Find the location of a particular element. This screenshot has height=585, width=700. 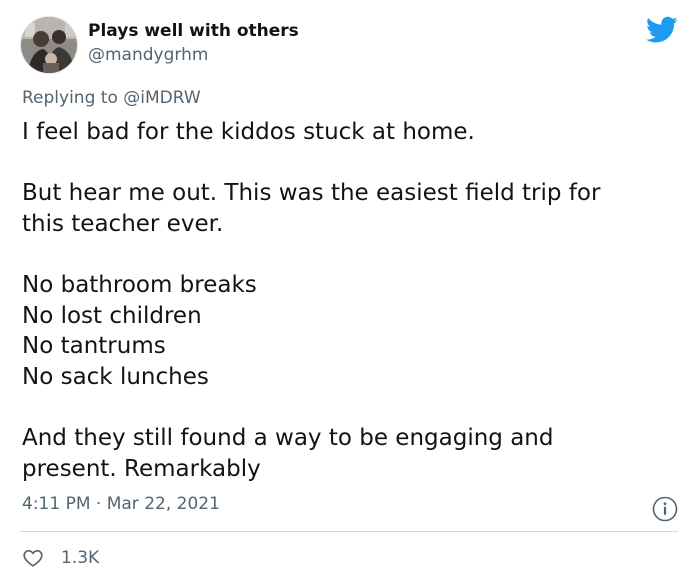

divider is located at coordinates (349, 531).